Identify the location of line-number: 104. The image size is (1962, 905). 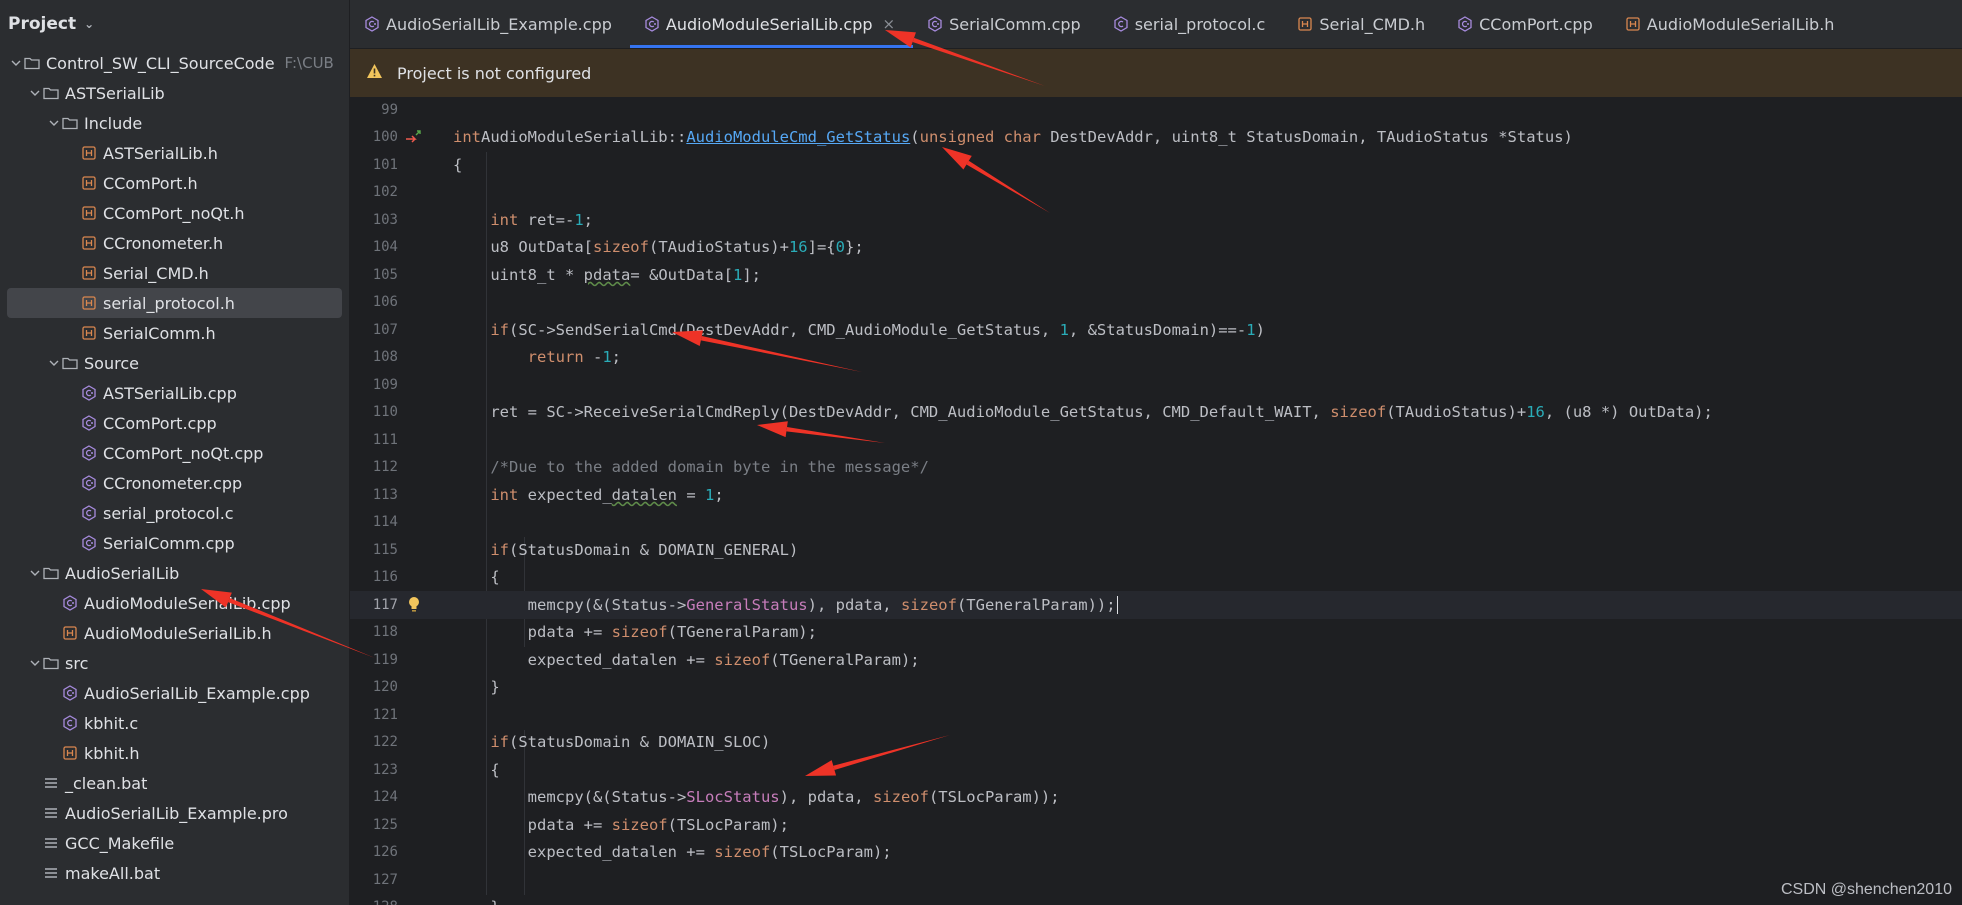
(374, 247).